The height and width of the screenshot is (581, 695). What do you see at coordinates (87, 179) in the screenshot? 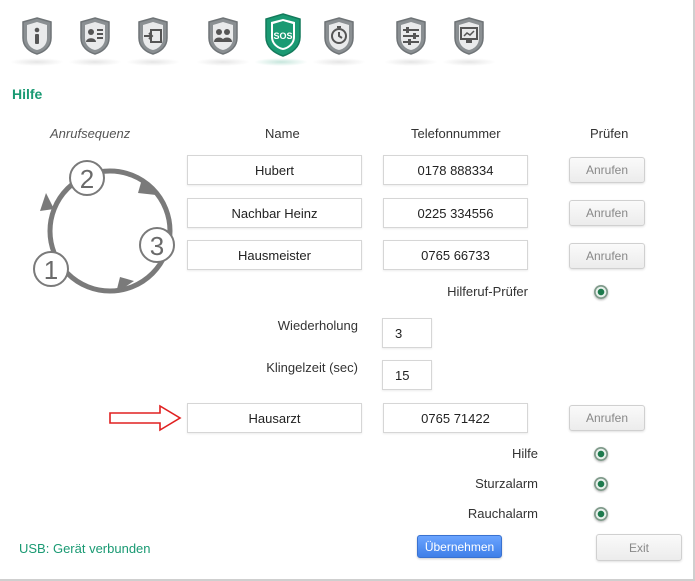
I see `sequence-step-2: 2` at bounding box center [87, 179].